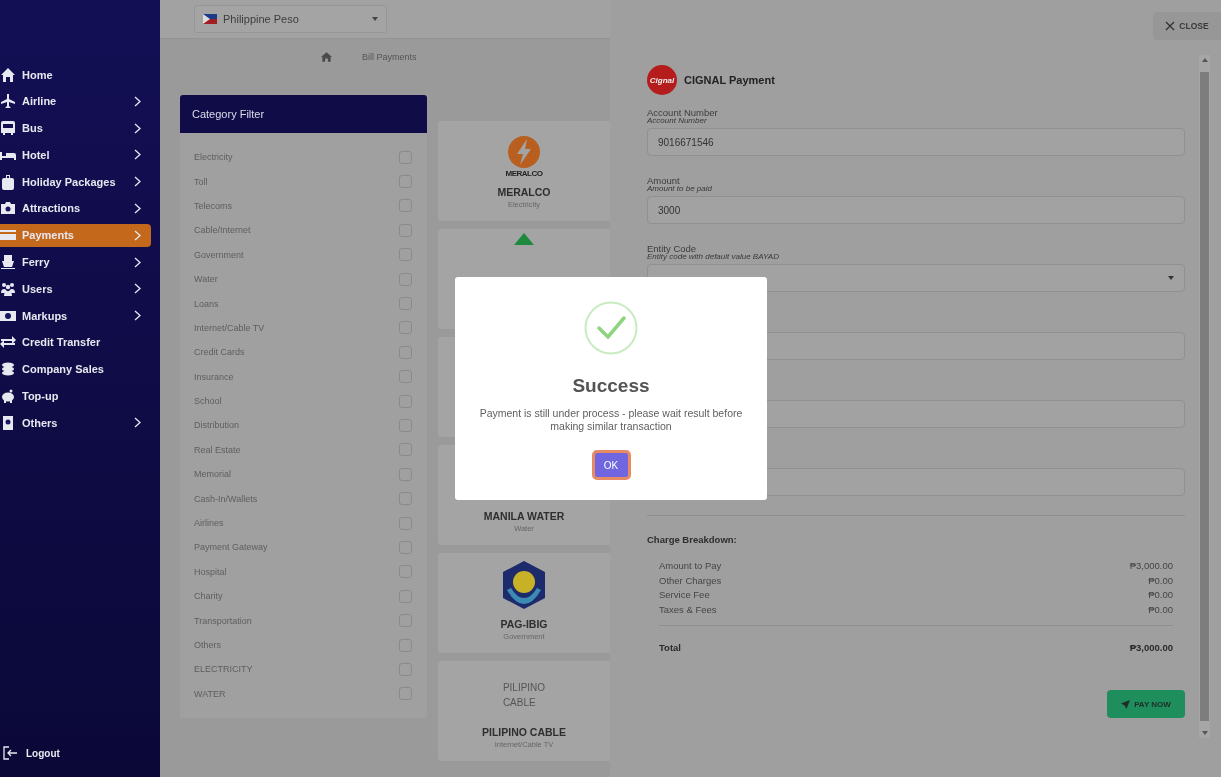 This screenshot has height=777, width=1221. Describe the element at coordinates (690, 566) in the screenshot. I see `charge-label: Amount to Pay` at that location.